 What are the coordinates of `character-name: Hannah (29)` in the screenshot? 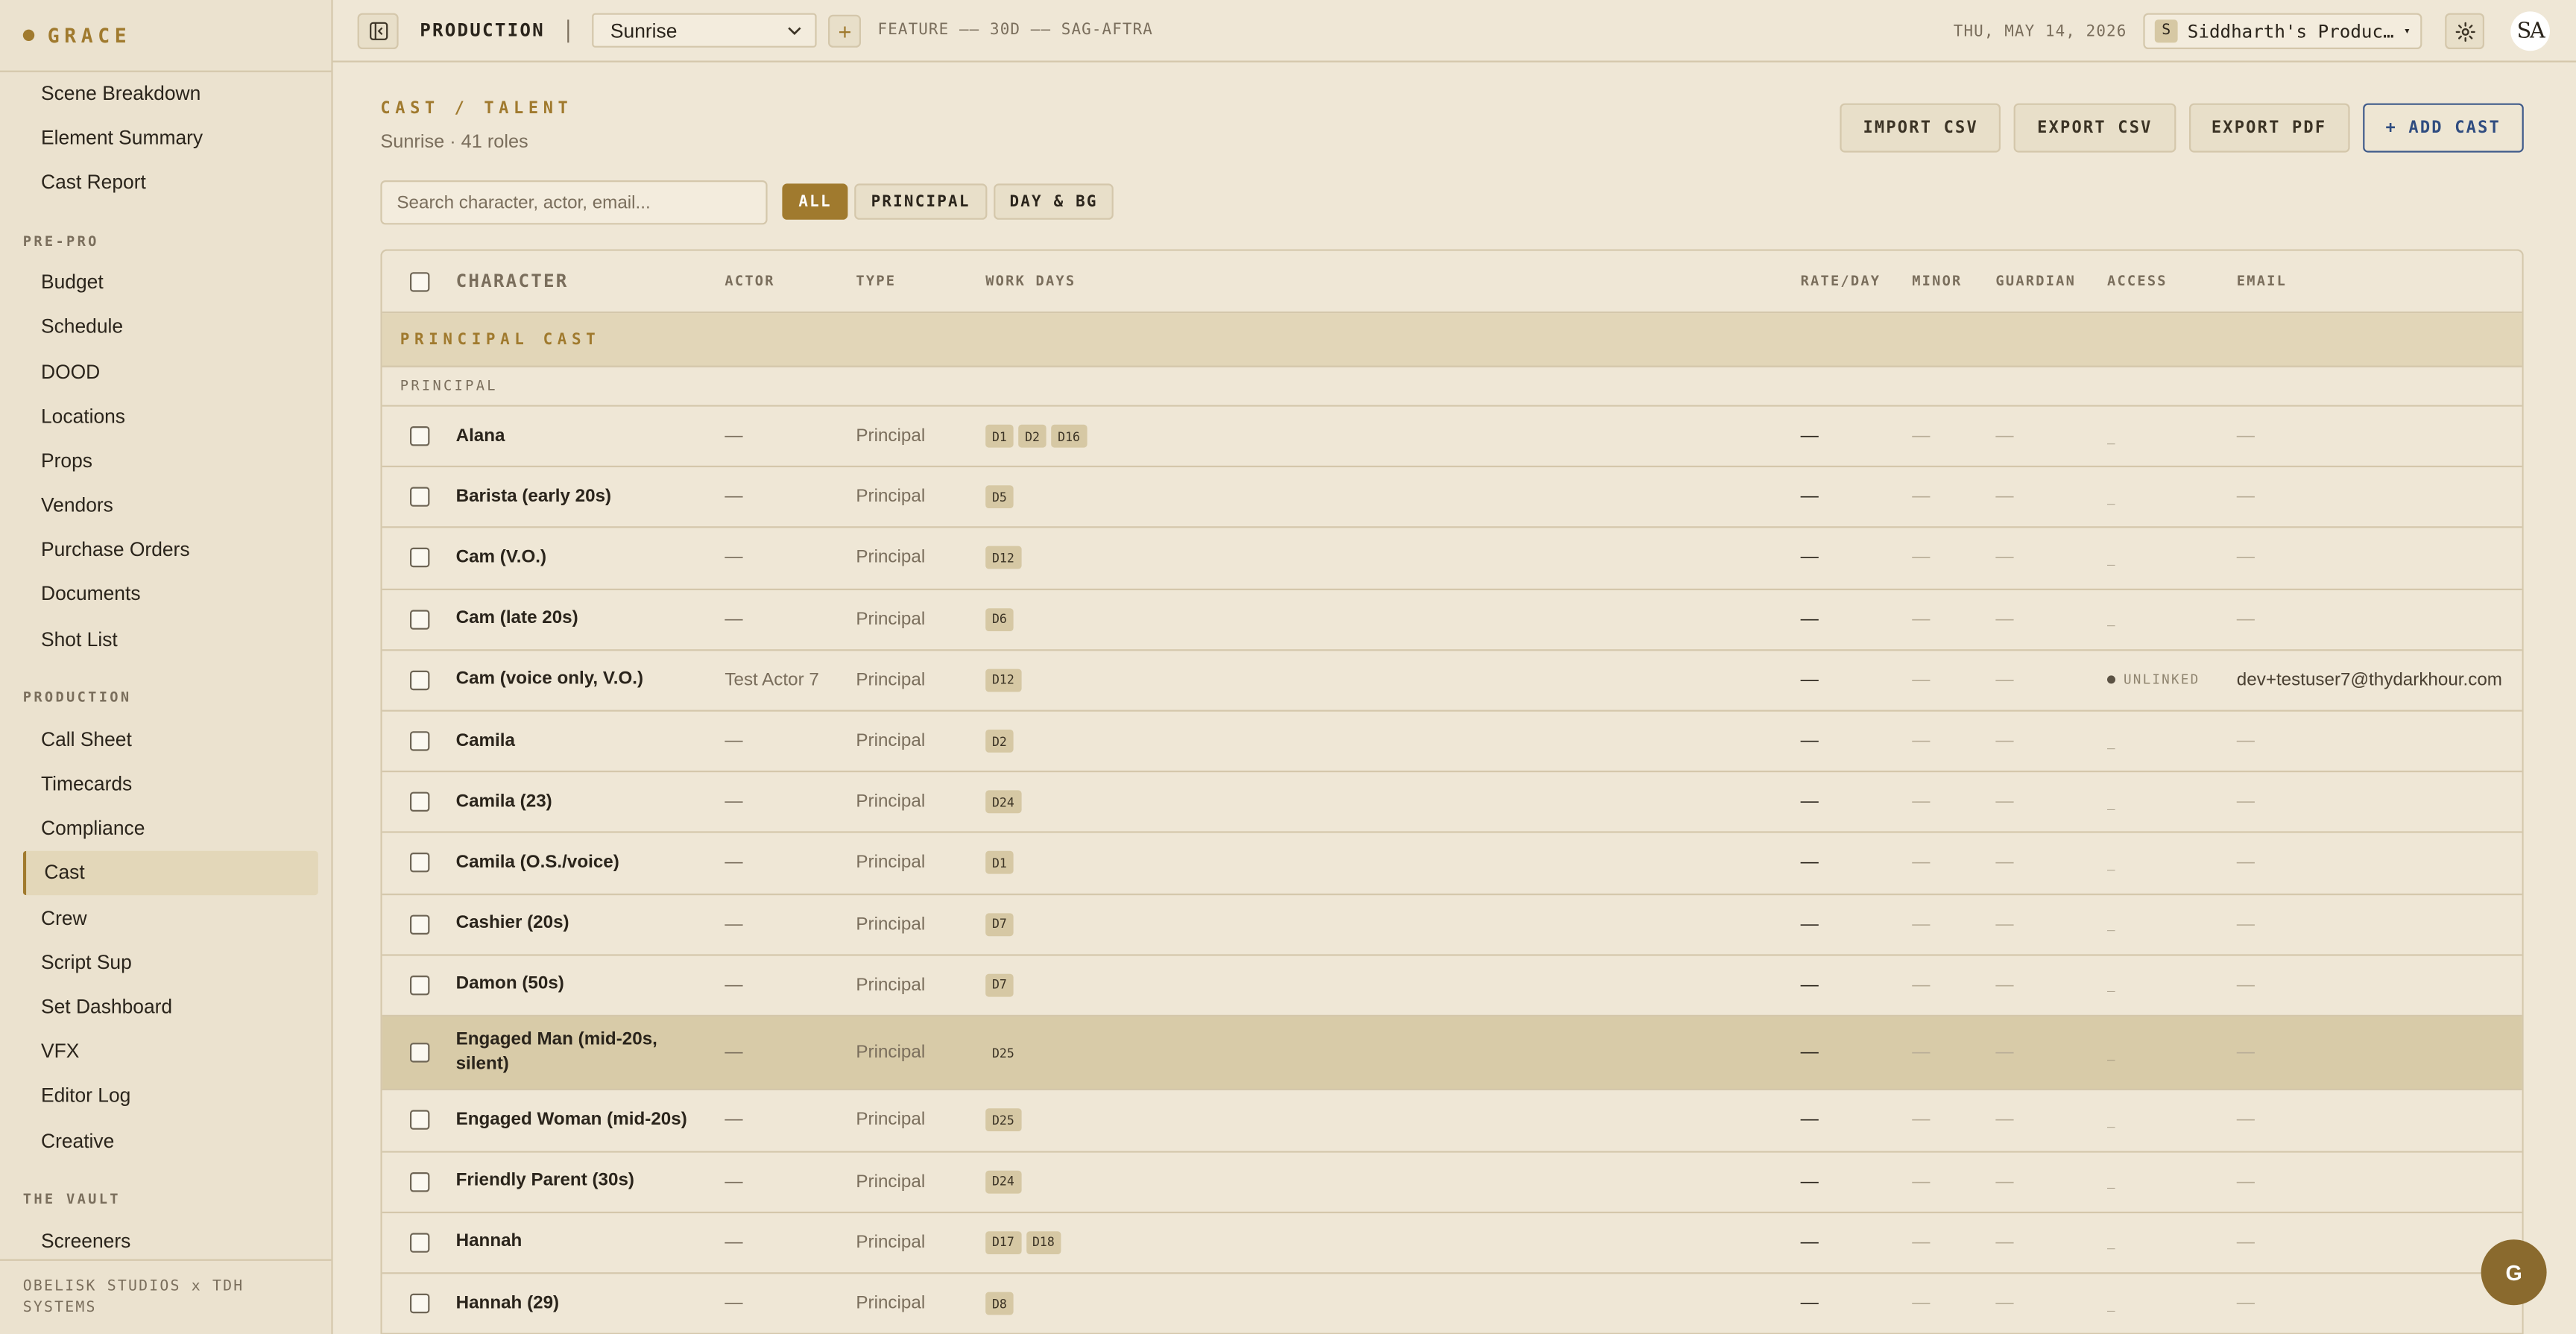 It's located at (590, 1304).